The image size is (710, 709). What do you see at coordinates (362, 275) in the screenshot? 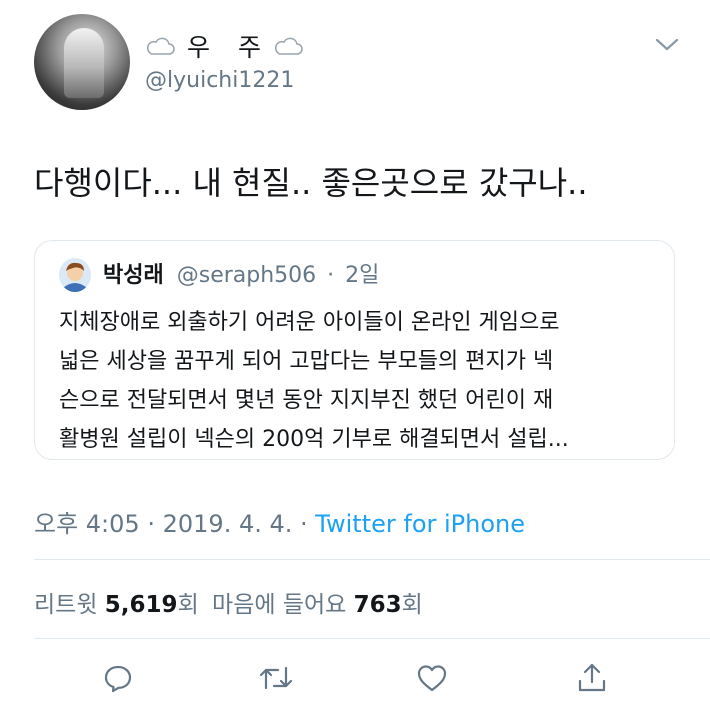
I see `quoted-time: 2일` at bounding box center [362, 275].